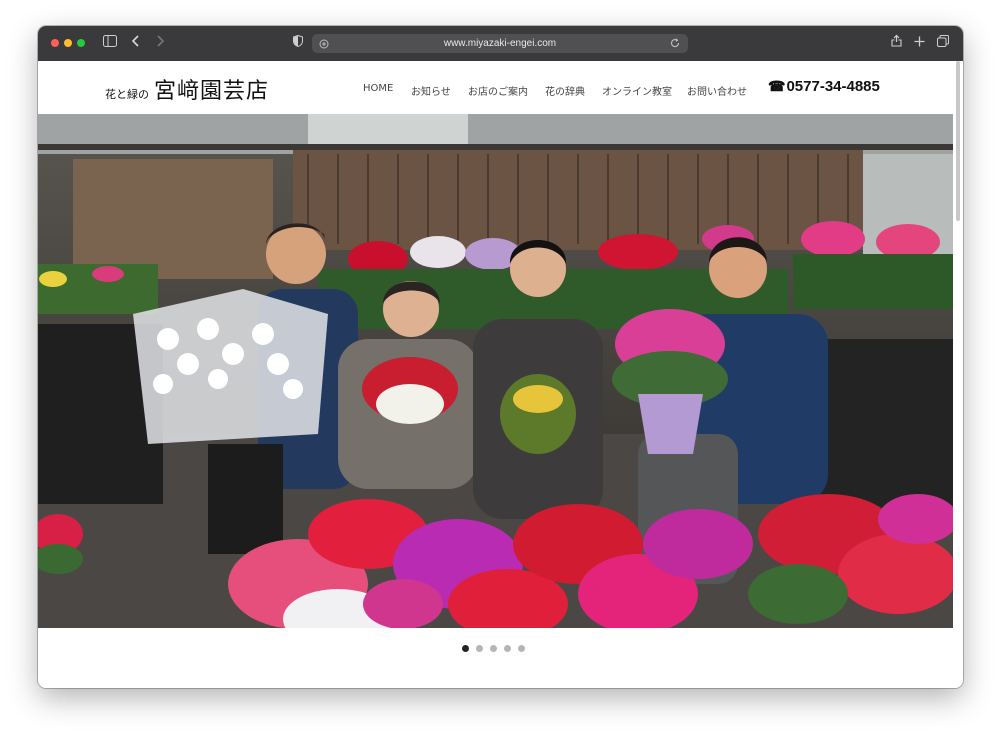 Image resolution: width=1000 pixels, height=736 pixels. Describe the element at coordinates (943, 43) in the screenshot. I see `tabs-overview-icon` at that location.